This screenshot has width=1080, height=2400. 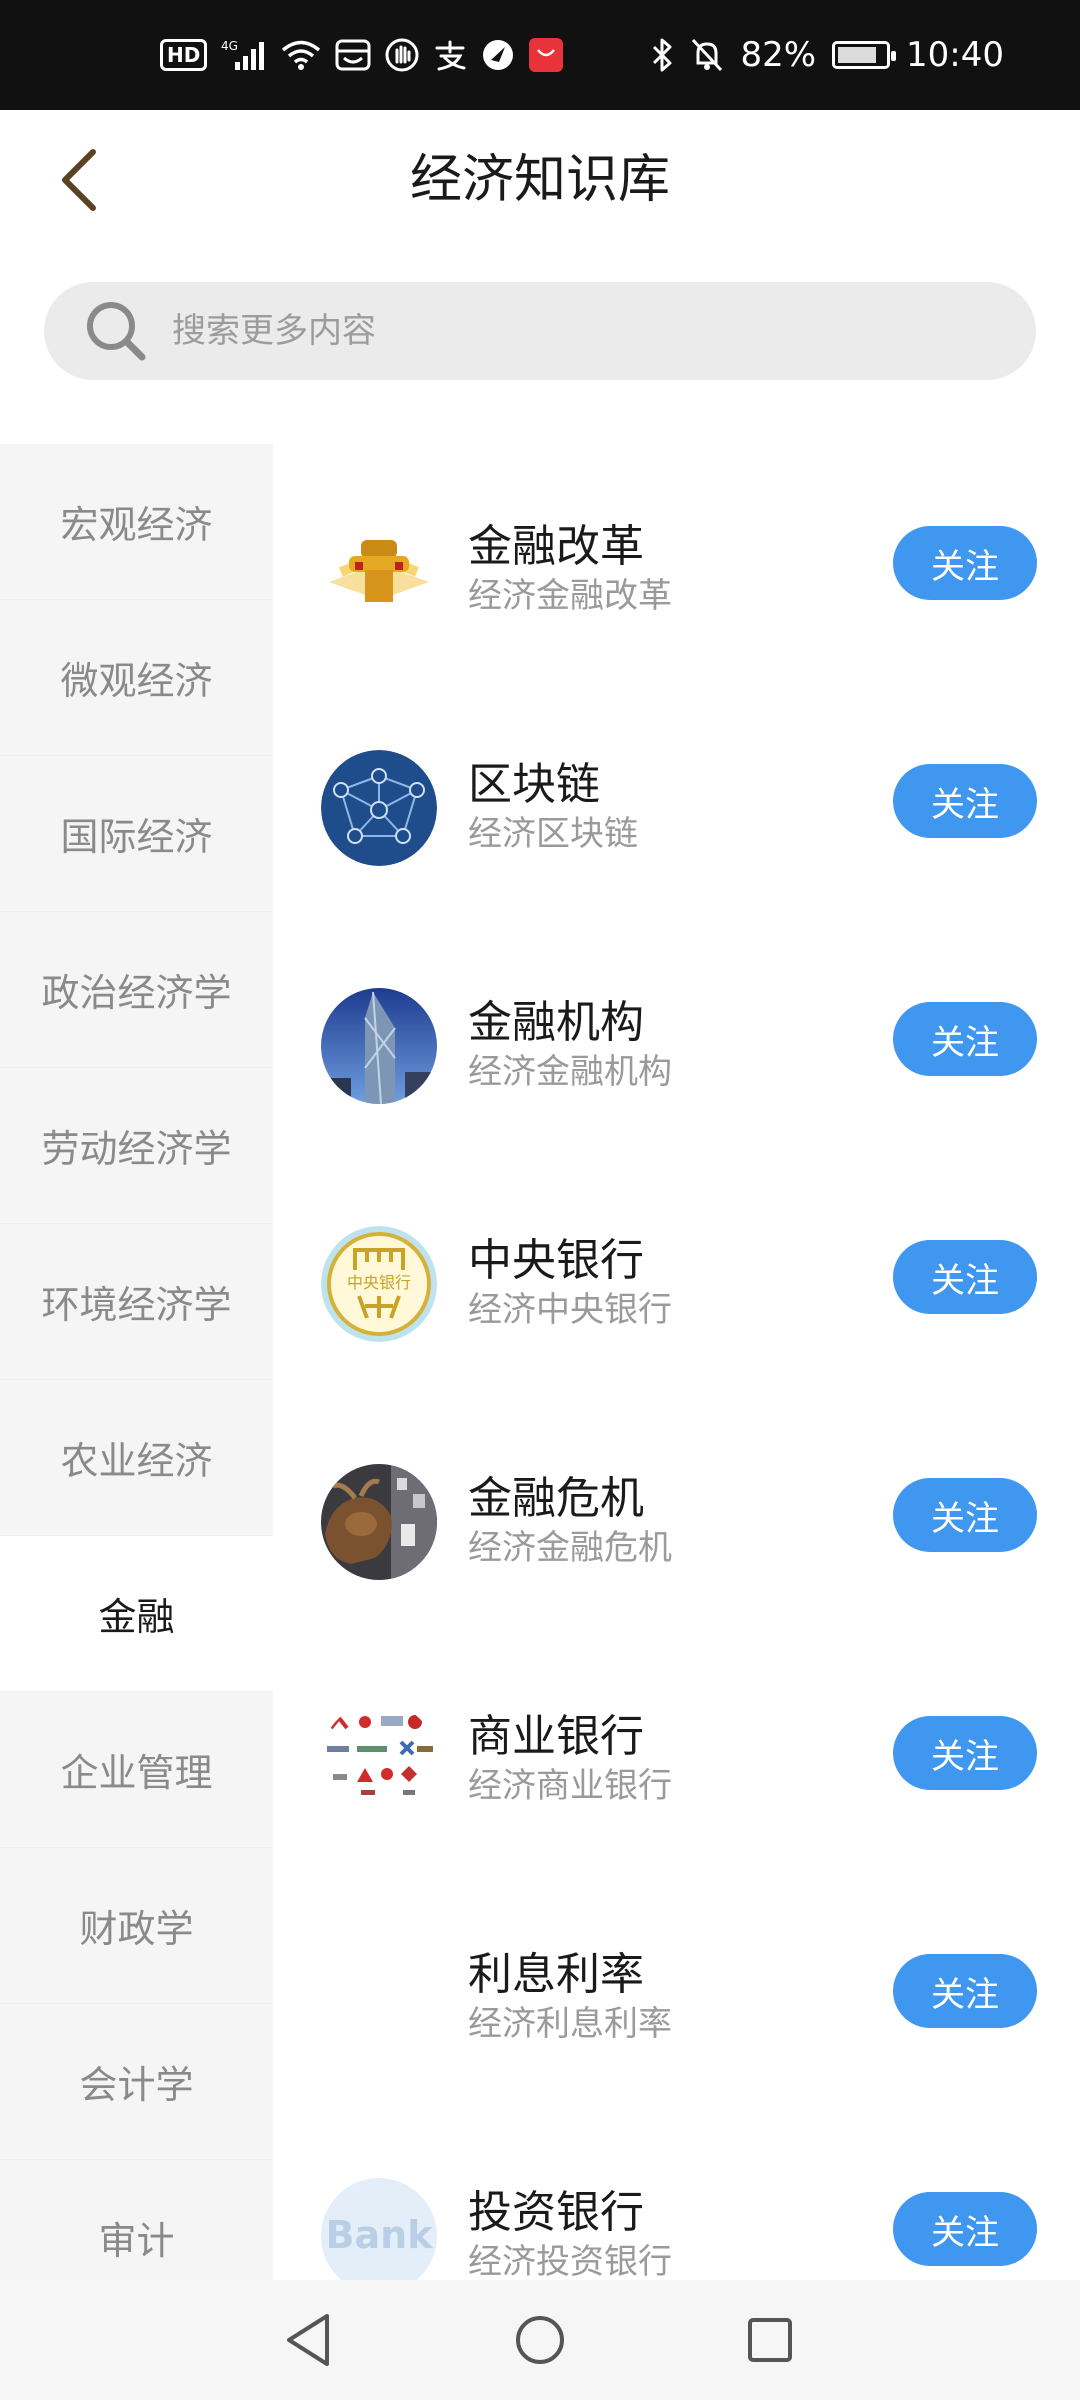 I want to click on topic-title: 金融改革, so click(x=556, y=546).